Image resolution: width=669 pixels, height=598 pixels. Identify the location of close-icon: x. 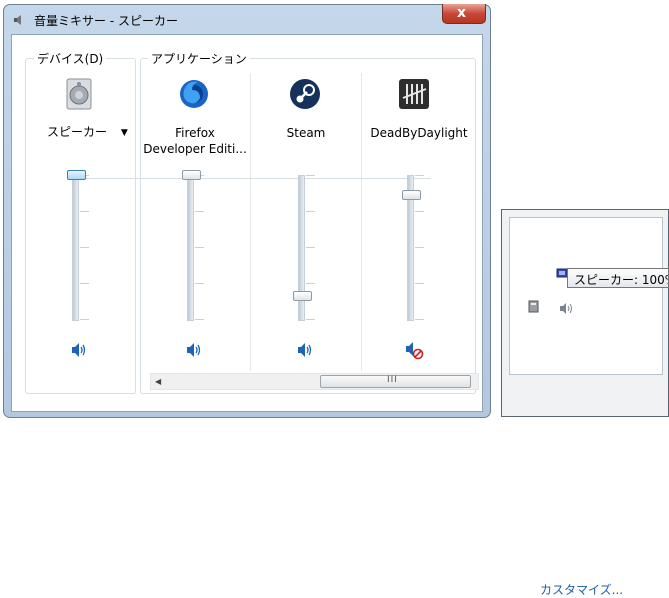
(462, 13).